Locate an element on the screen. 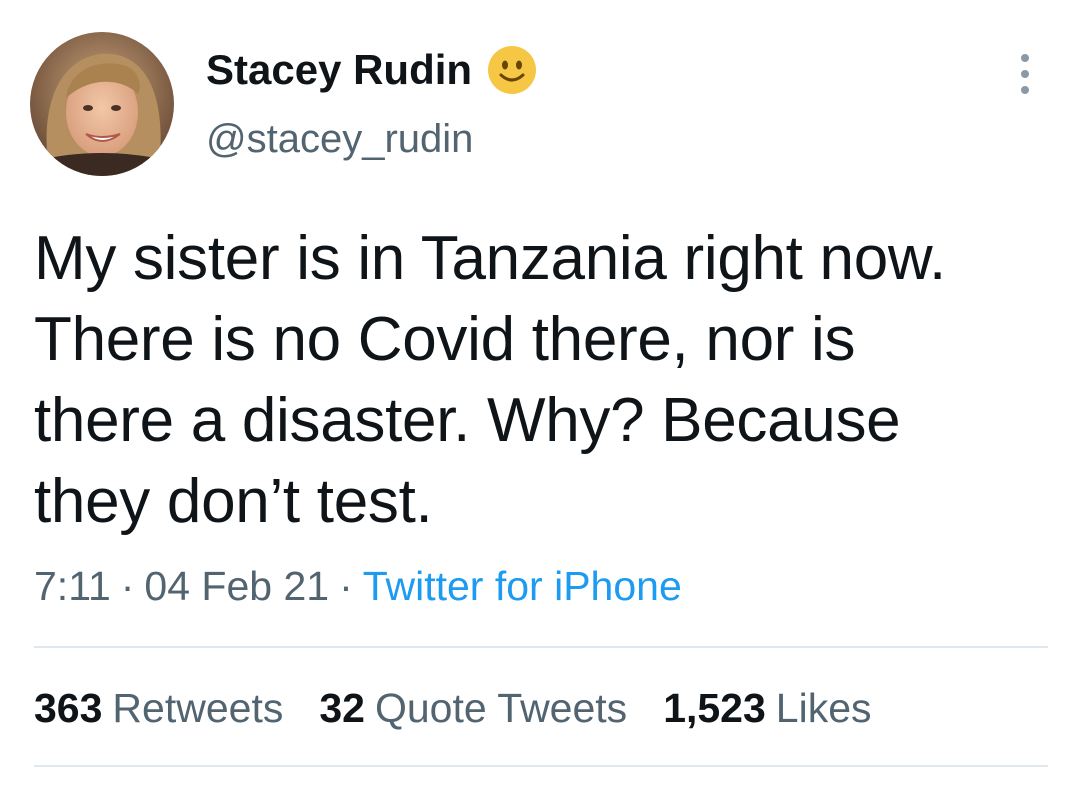  tweet-stats: 363 Retweets 32 Quote Tweets 1,523 Likes is located at coordinates (471, 708).